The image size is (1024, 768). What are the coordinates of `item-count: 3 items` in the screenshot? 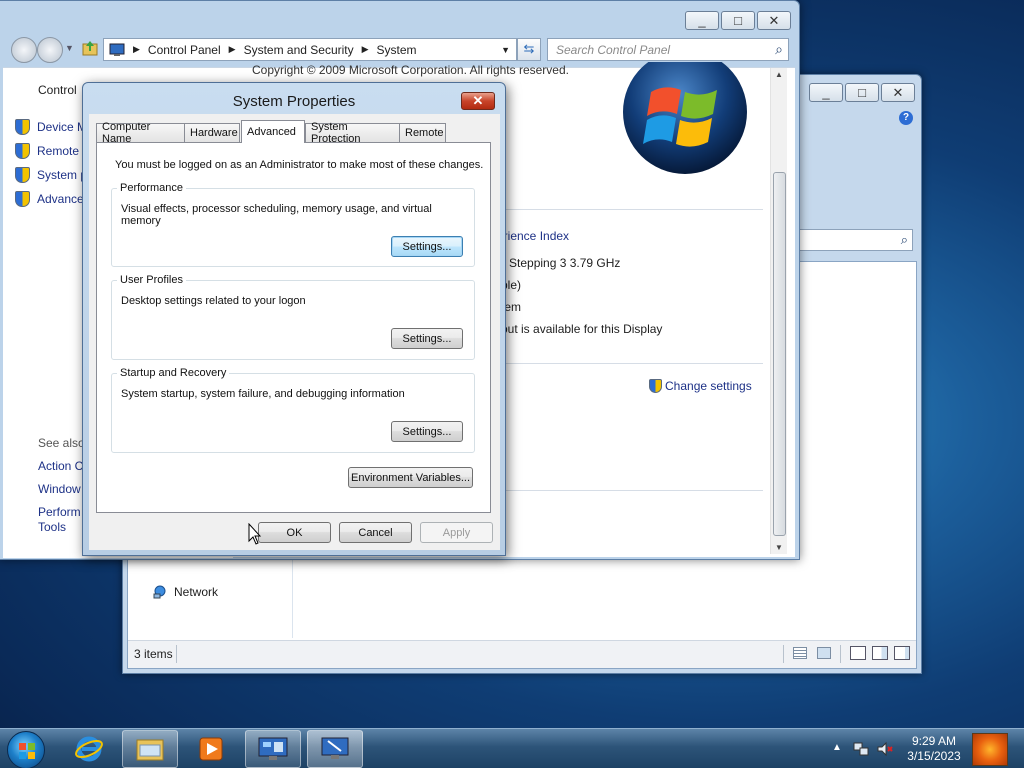 It's located at (153, 654).